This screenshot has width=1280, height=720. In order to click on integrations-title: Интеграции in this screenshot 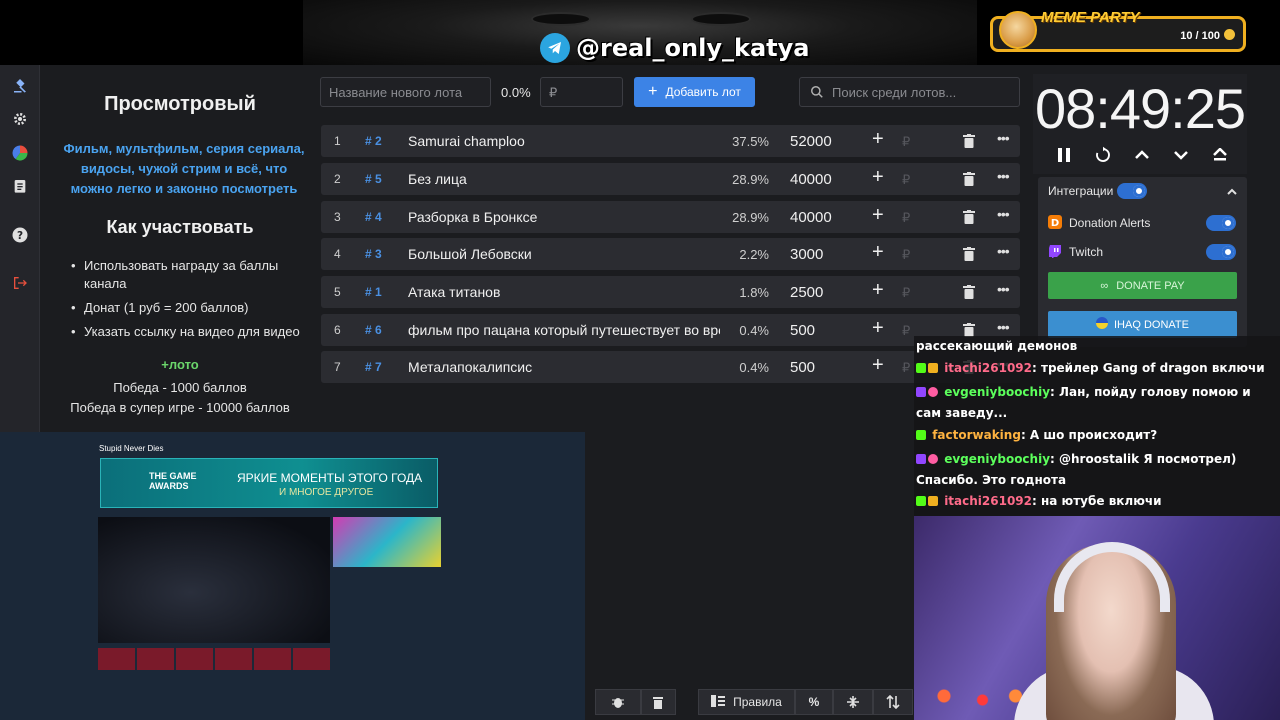, I will do `click(1081, 191)`.